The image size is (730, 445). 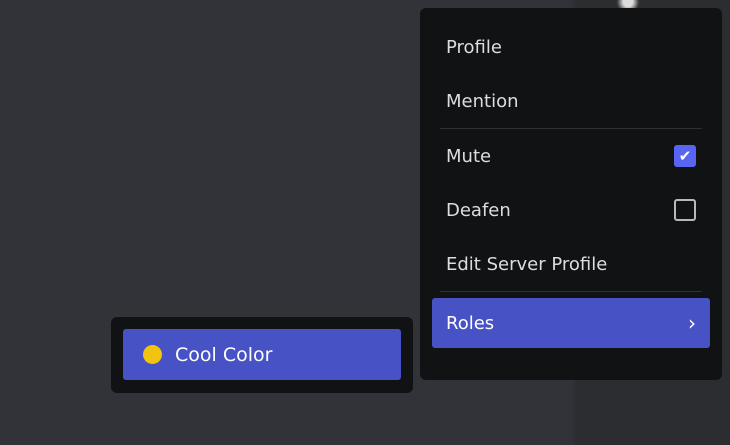 I want to click on menu-item-deafen: Deafen, so click(x=571, y=210).